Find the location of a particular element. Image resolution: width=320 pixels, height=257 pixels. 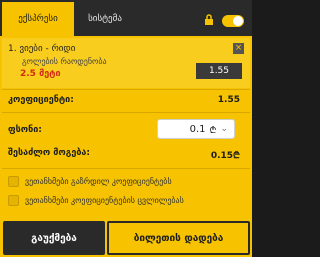

close-icon: × is located at coordinates (238, 48).